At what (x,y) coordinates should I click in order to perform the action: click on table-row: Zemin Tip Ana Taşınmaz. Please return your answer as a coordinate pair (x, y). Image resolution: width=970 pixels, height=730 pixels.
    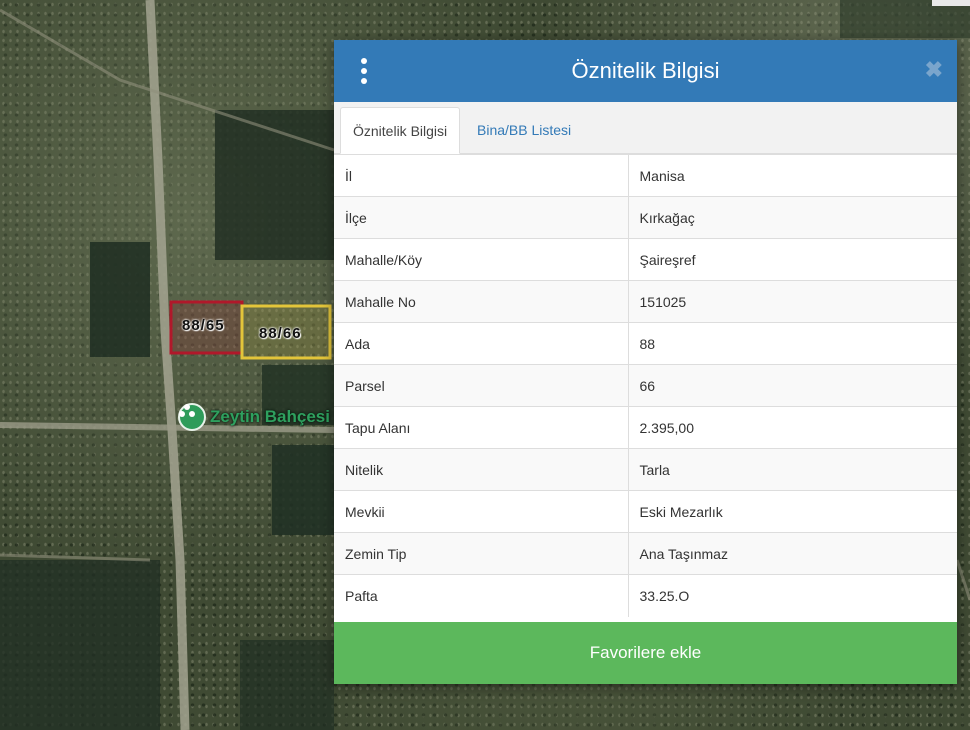
    Looking at the image, I should click on (645, 553).